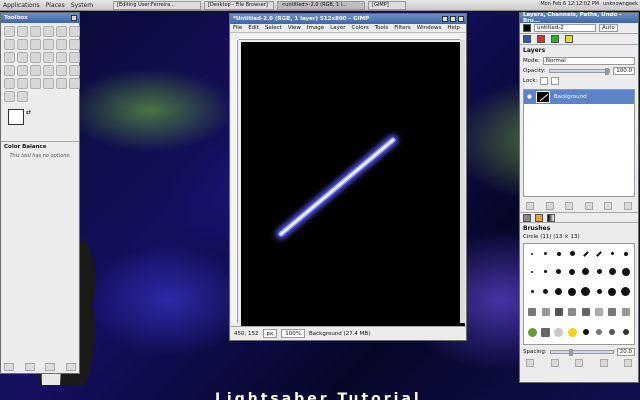 The height and width of the screenshot is (400, 640). I want to click on paintbrush-tool-icon, so click(61, 70).